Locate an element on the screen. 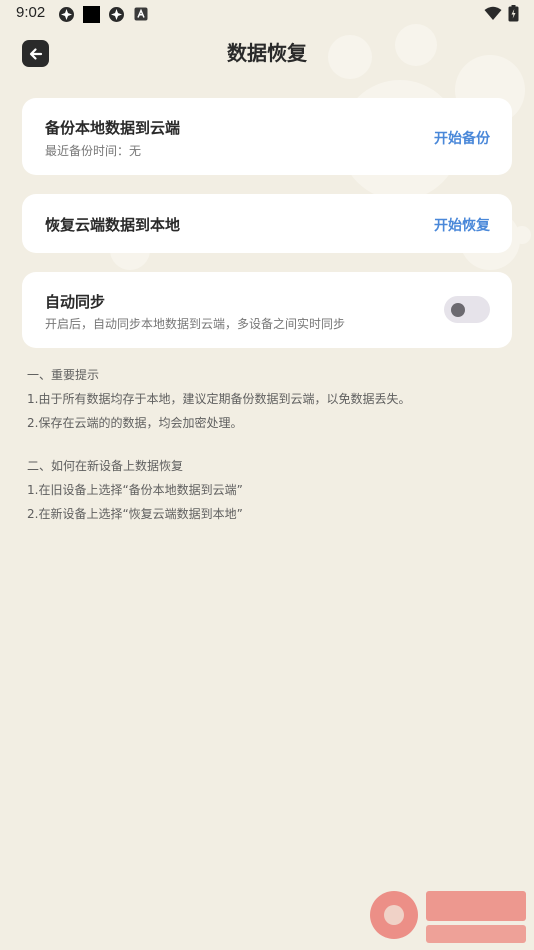 This screenshot has width=534, height=950. status-bar: 9:02 is located at coordinates (267, 14).